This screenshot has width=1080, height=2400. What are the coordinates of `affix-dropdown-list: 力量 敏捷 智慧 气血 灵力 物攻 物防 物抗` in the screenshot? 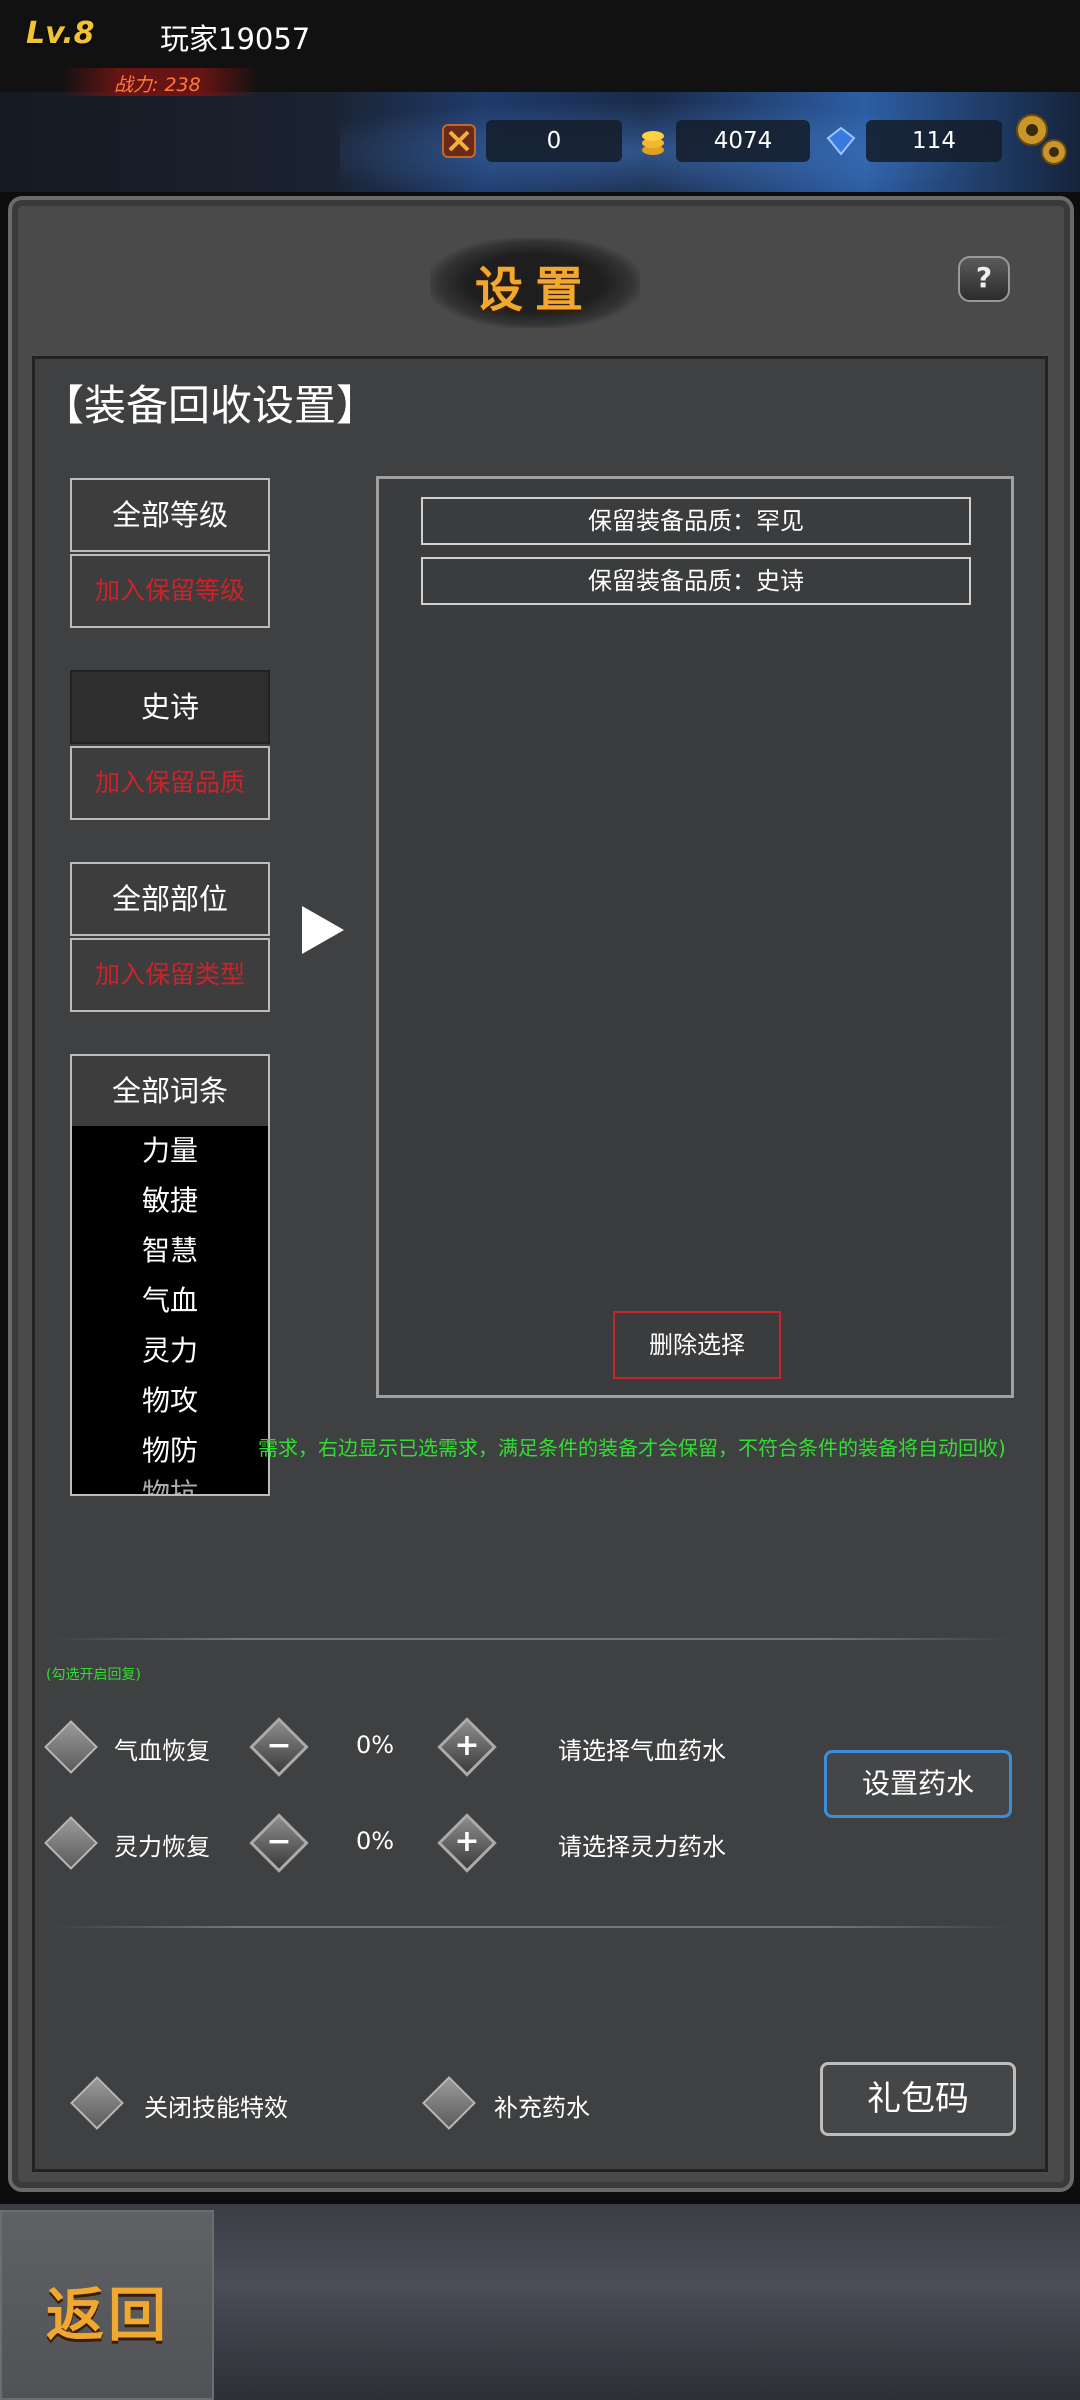 It's located at (170, 1311).